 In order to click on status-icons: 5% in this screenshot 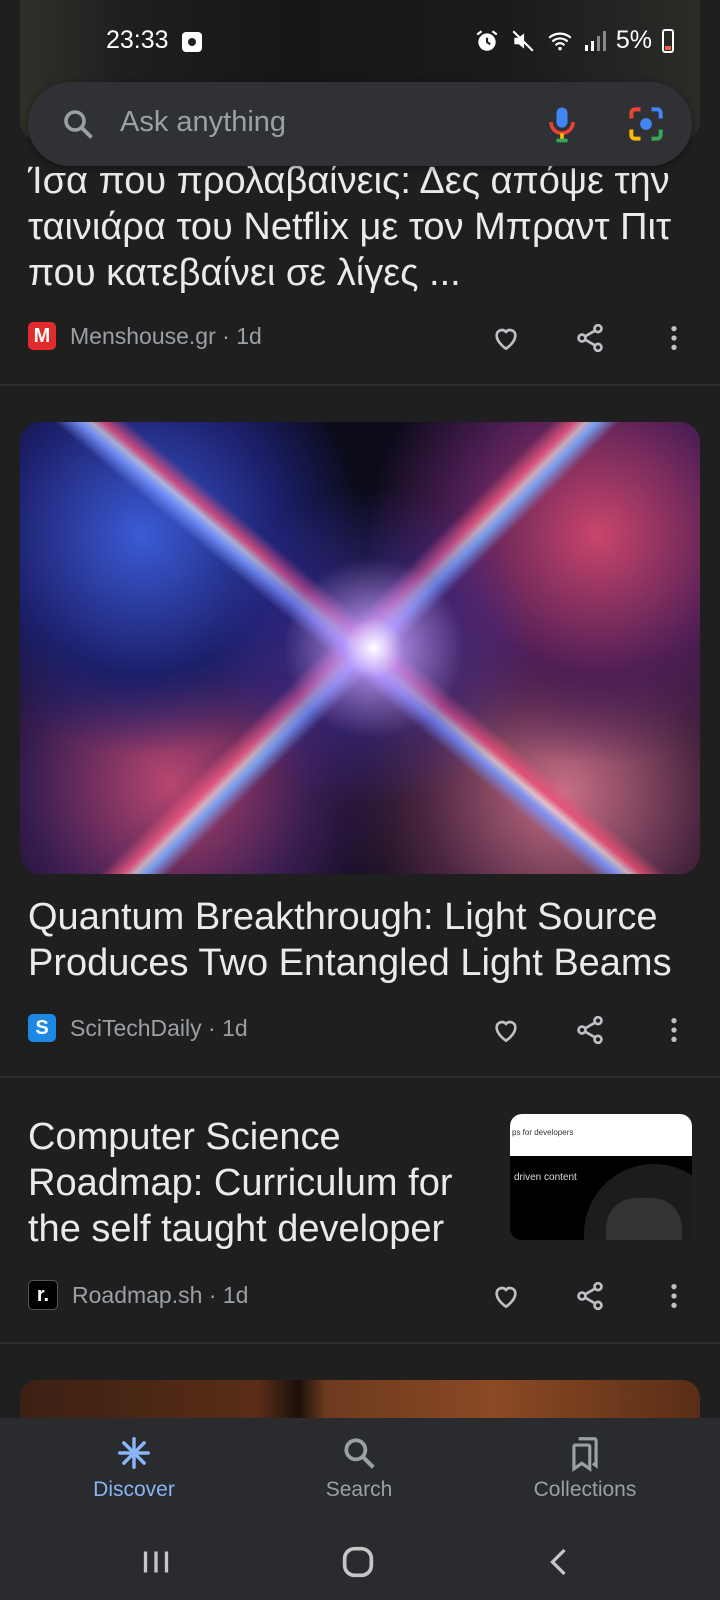, I will do `click(574, 40)`.